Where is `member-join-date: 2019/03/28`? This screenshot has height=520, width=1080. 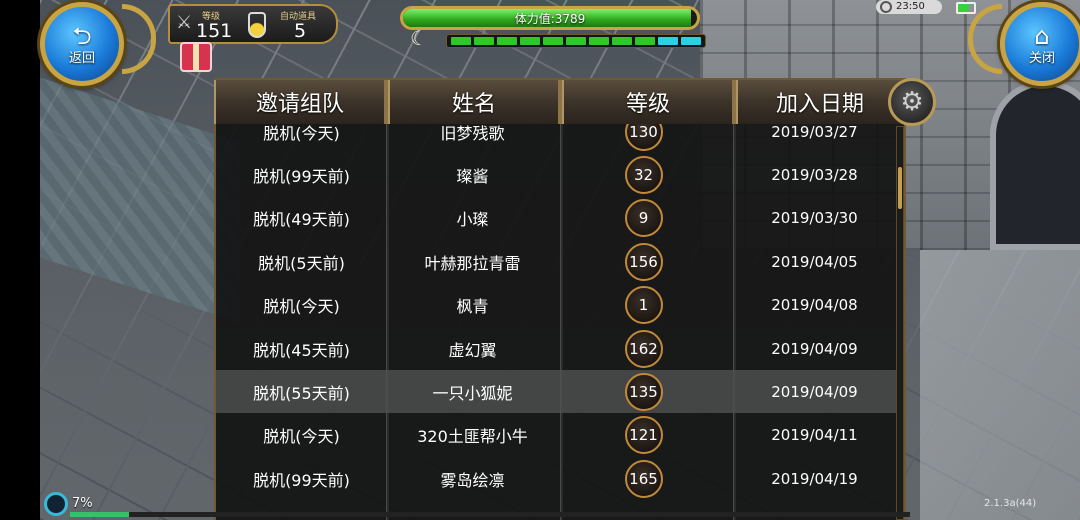
member-join-date: 2019/03/28 is located at coordinates (814, 174).